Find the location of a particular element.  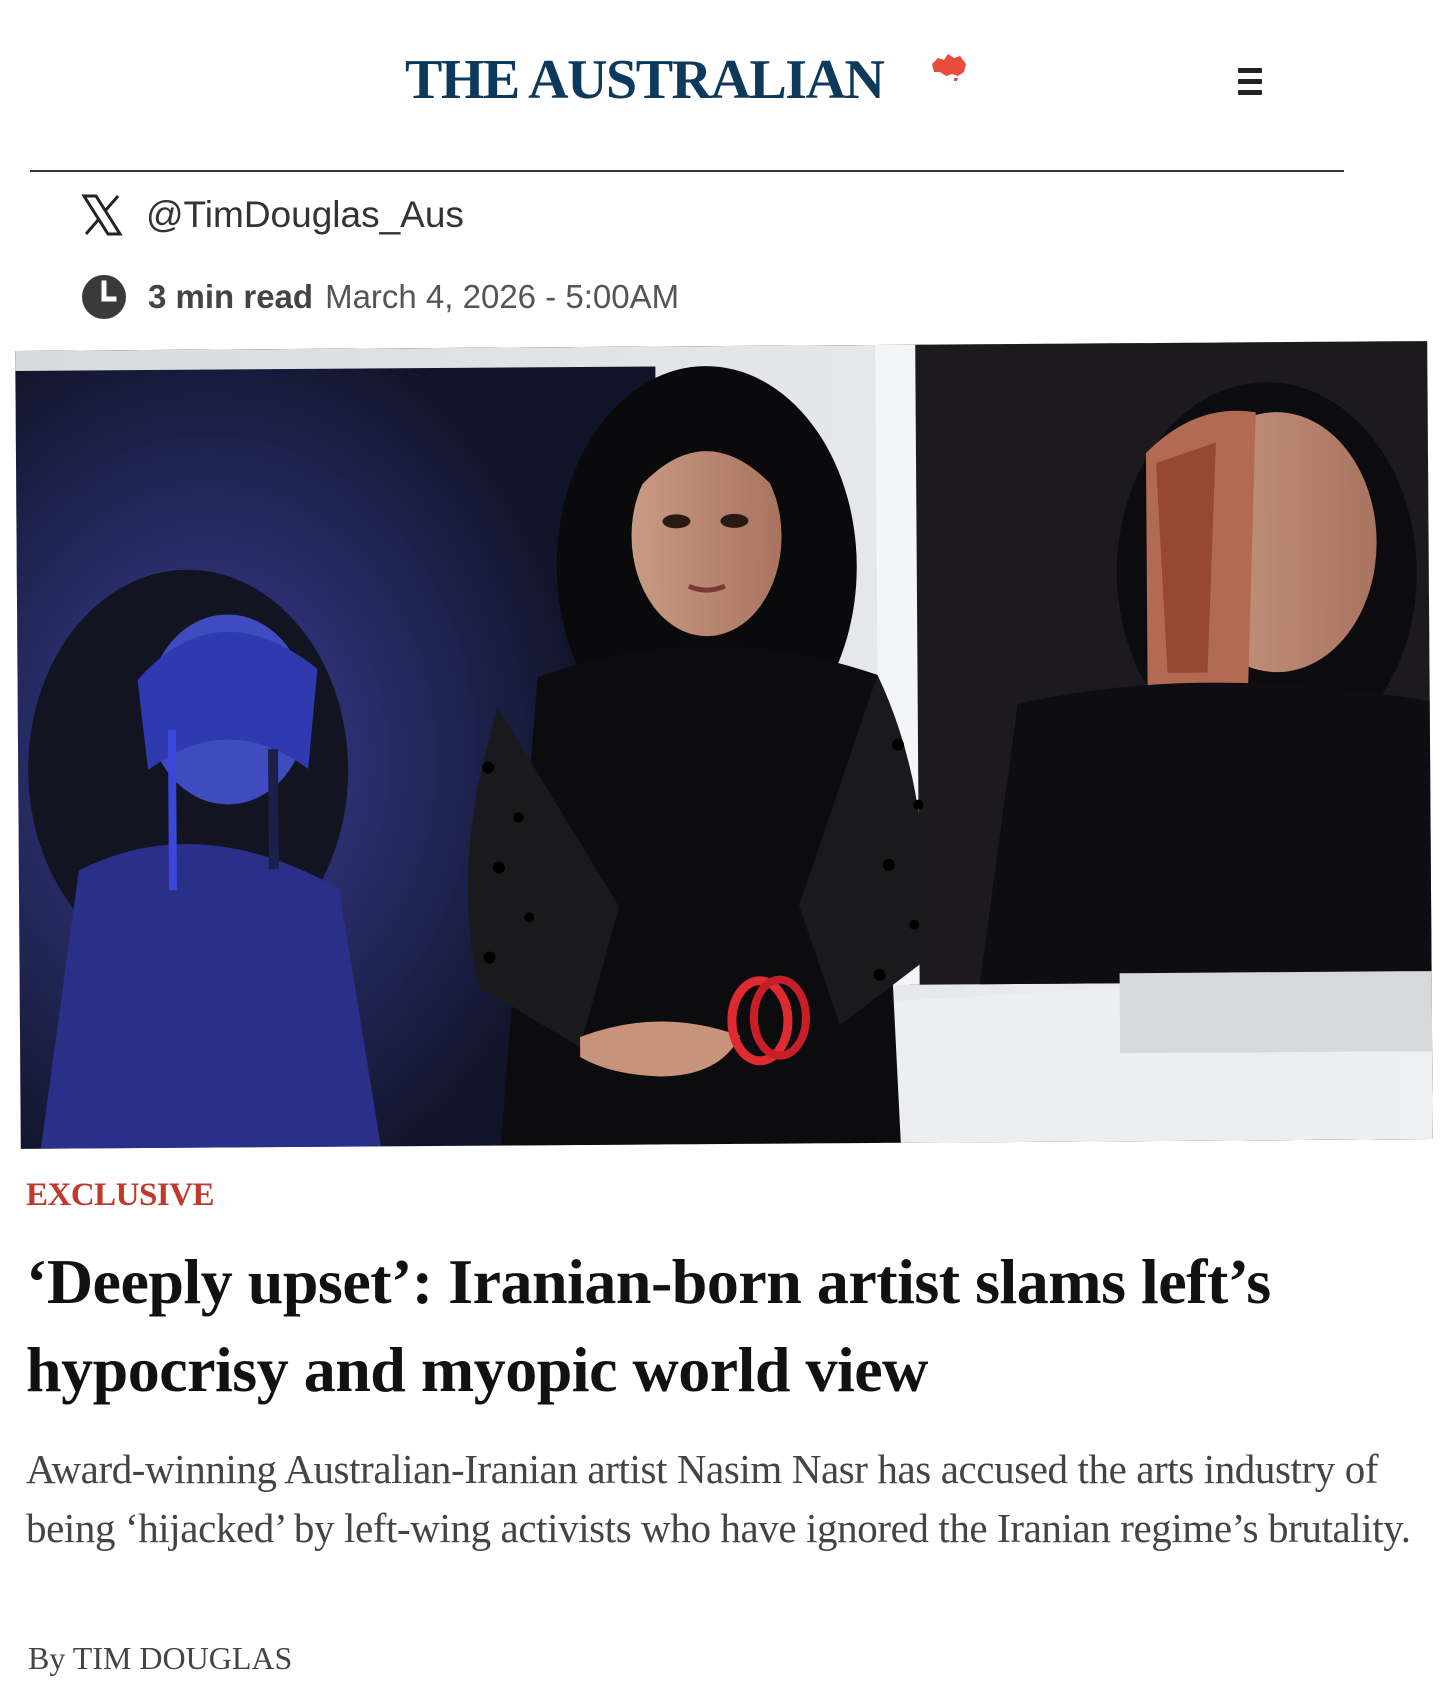

clock-icon is located at coordinates (104, 297).